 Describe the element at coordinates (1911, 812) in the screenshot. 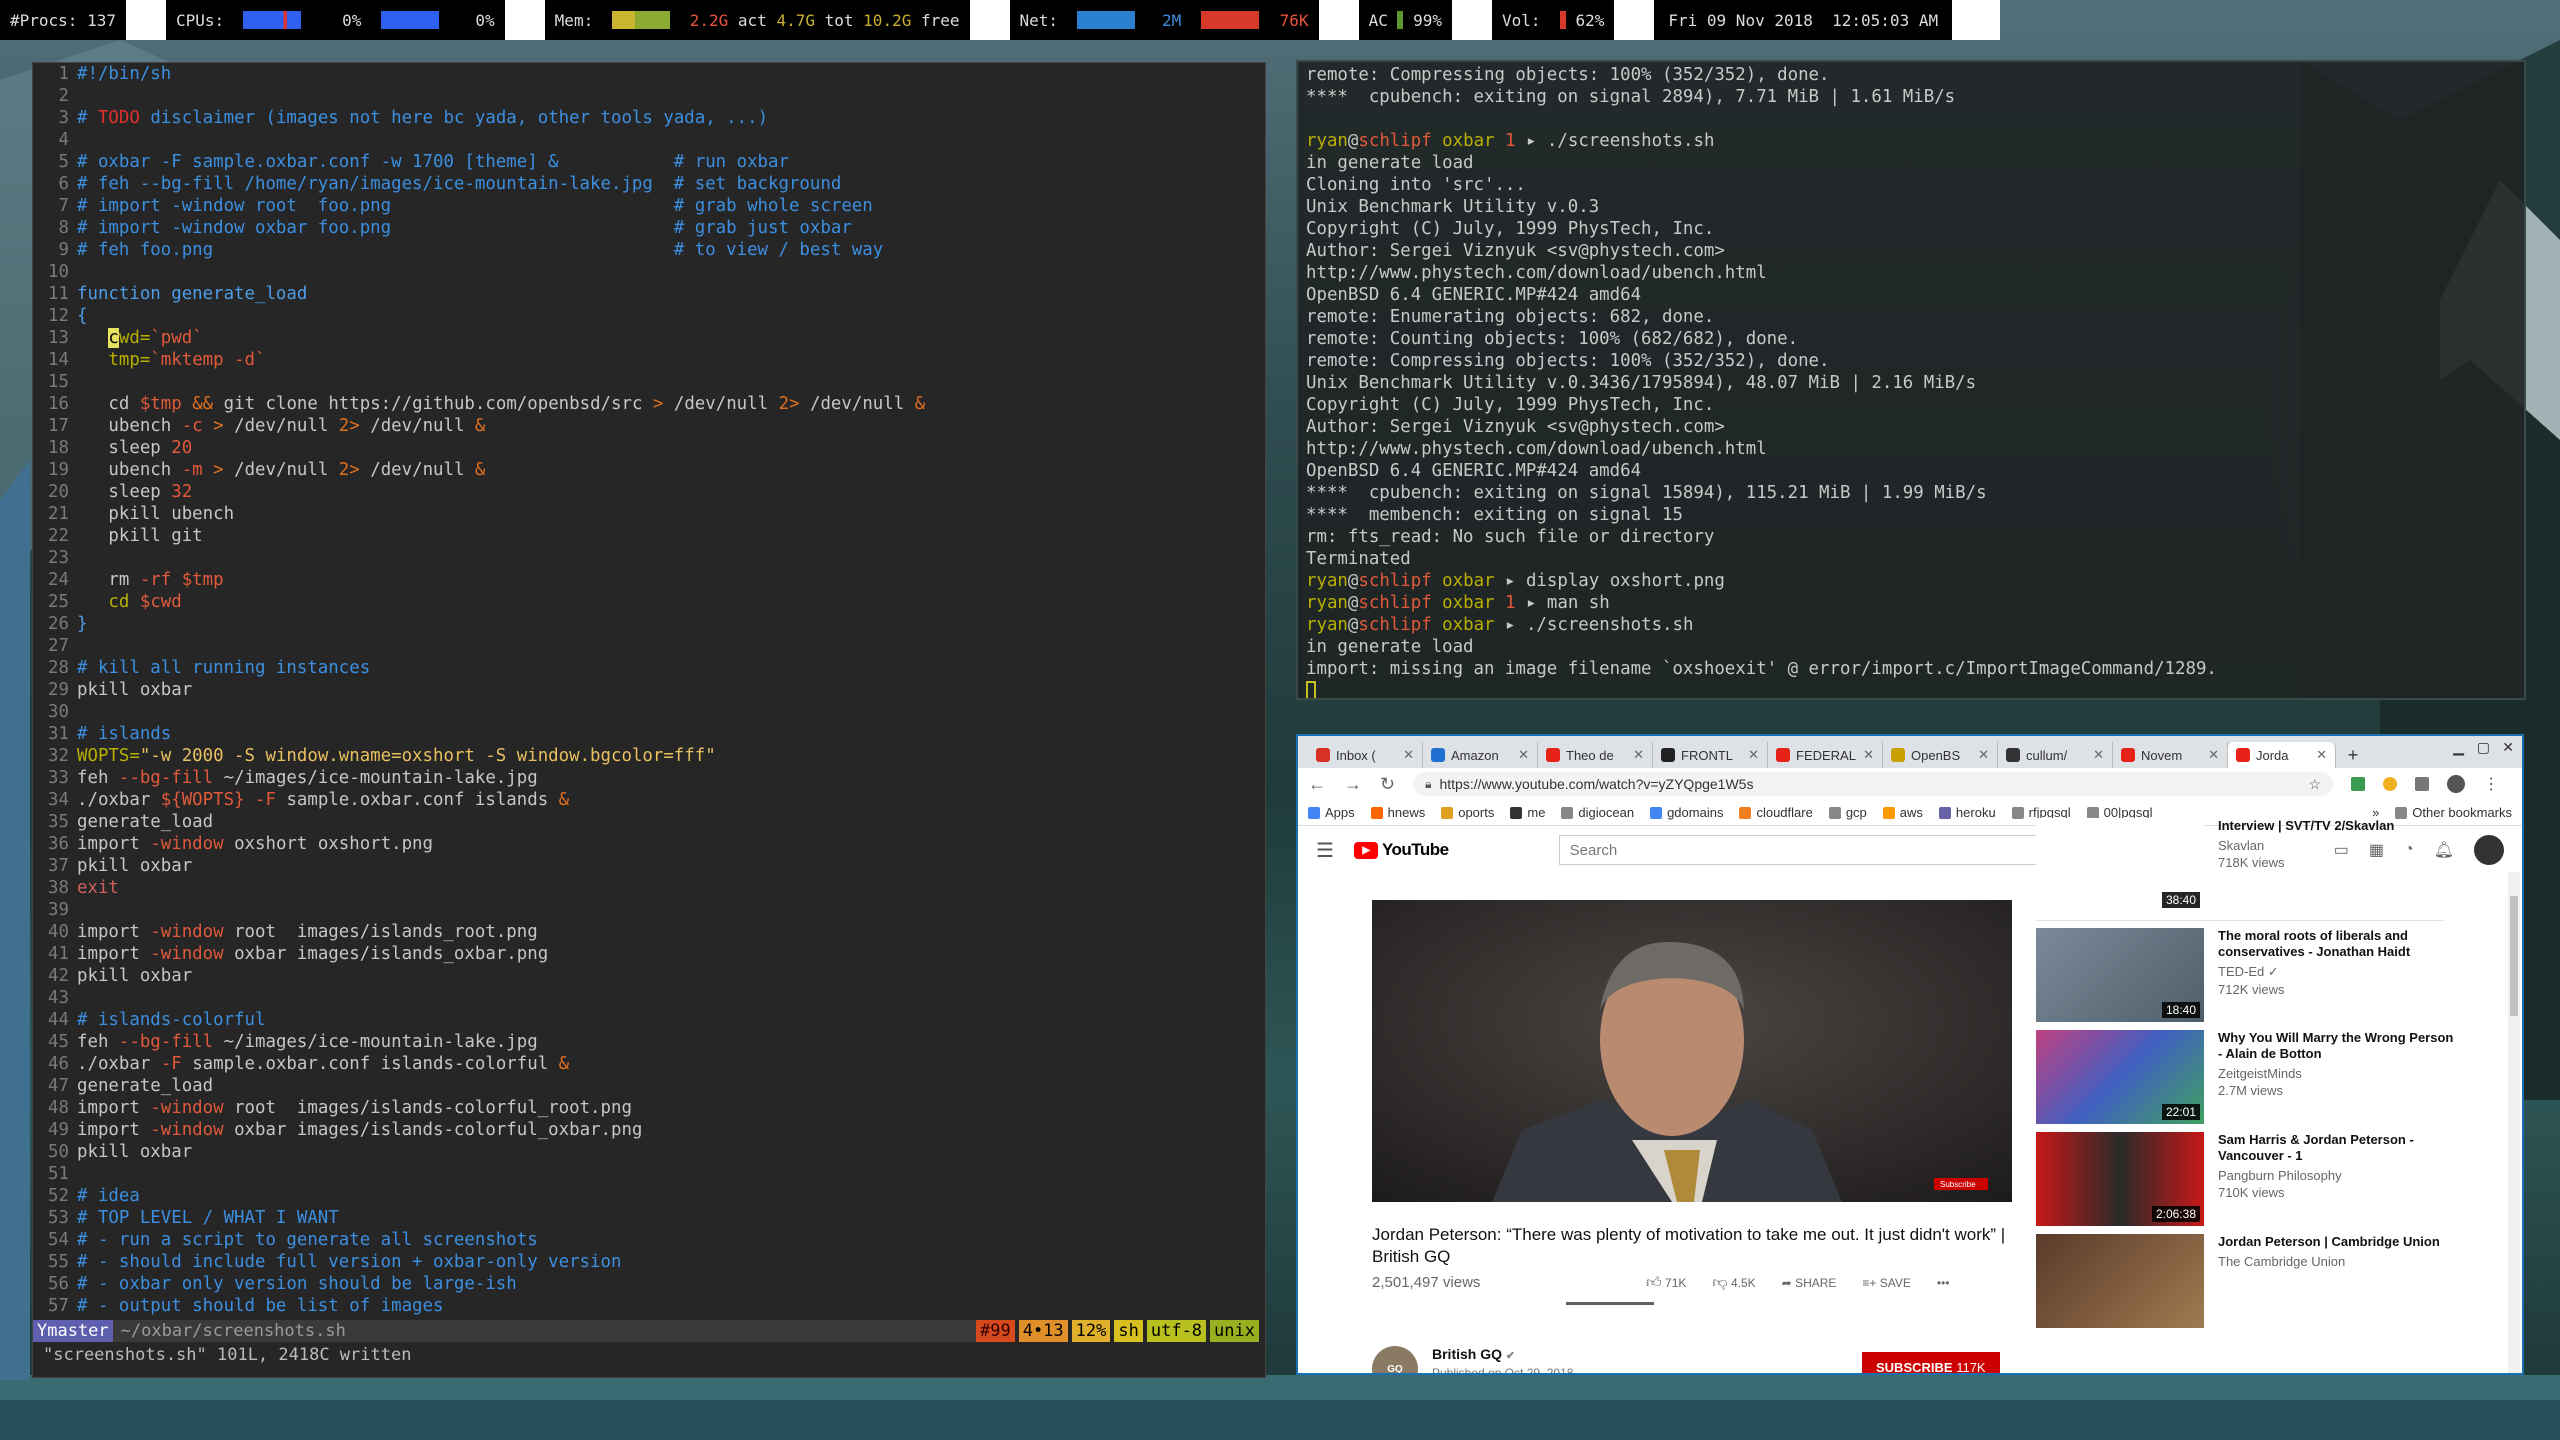

I see `bookmark-label: aws` at that location.